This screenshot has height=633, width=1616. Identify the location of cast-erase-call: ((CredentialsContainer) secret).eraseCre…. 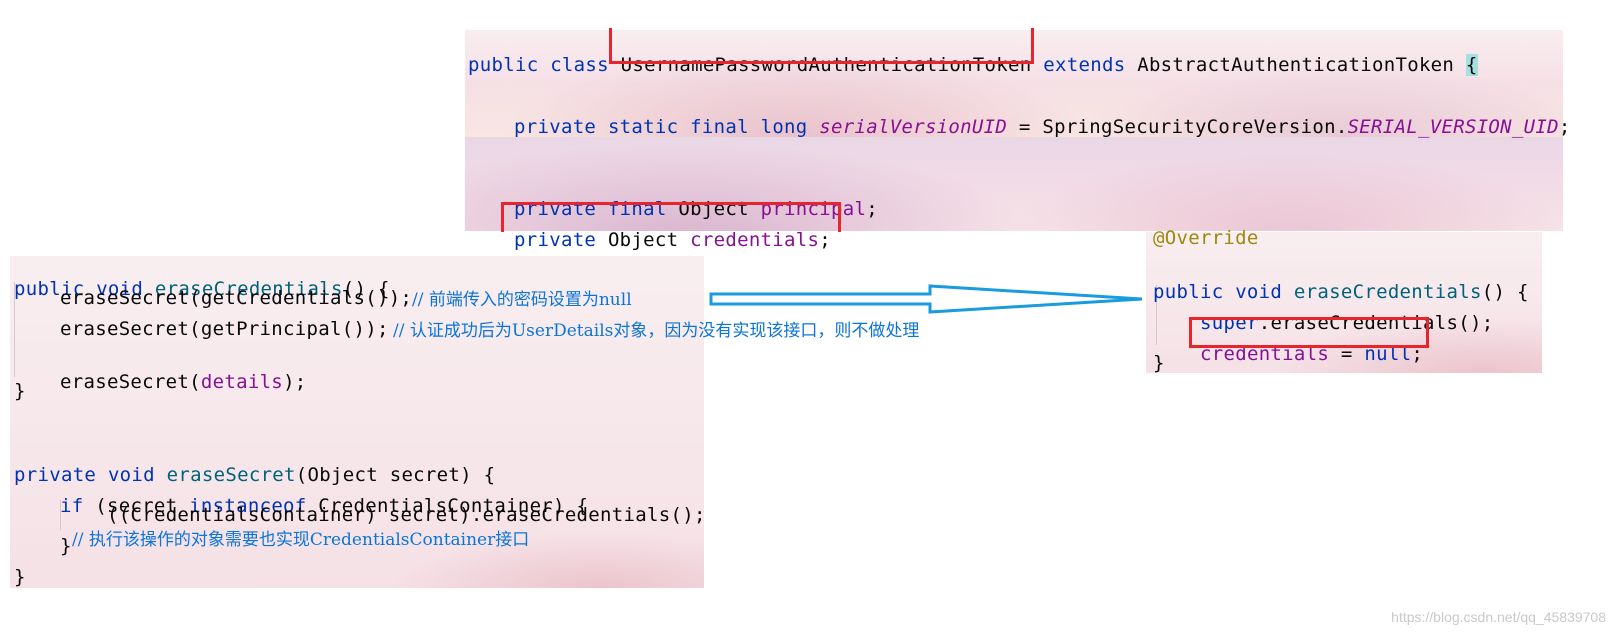
(406, 515).